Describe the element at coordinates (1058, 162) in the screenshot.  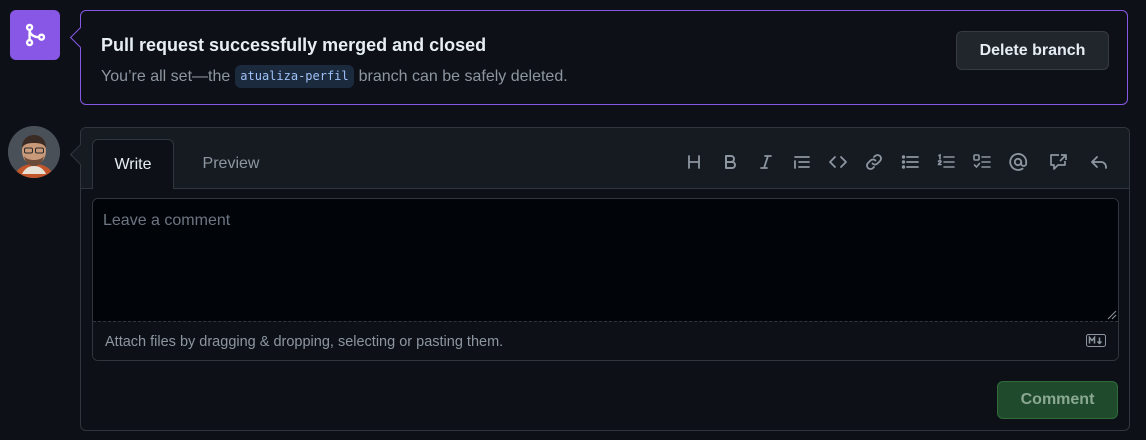
I see `cross-reference-icon` at that location.